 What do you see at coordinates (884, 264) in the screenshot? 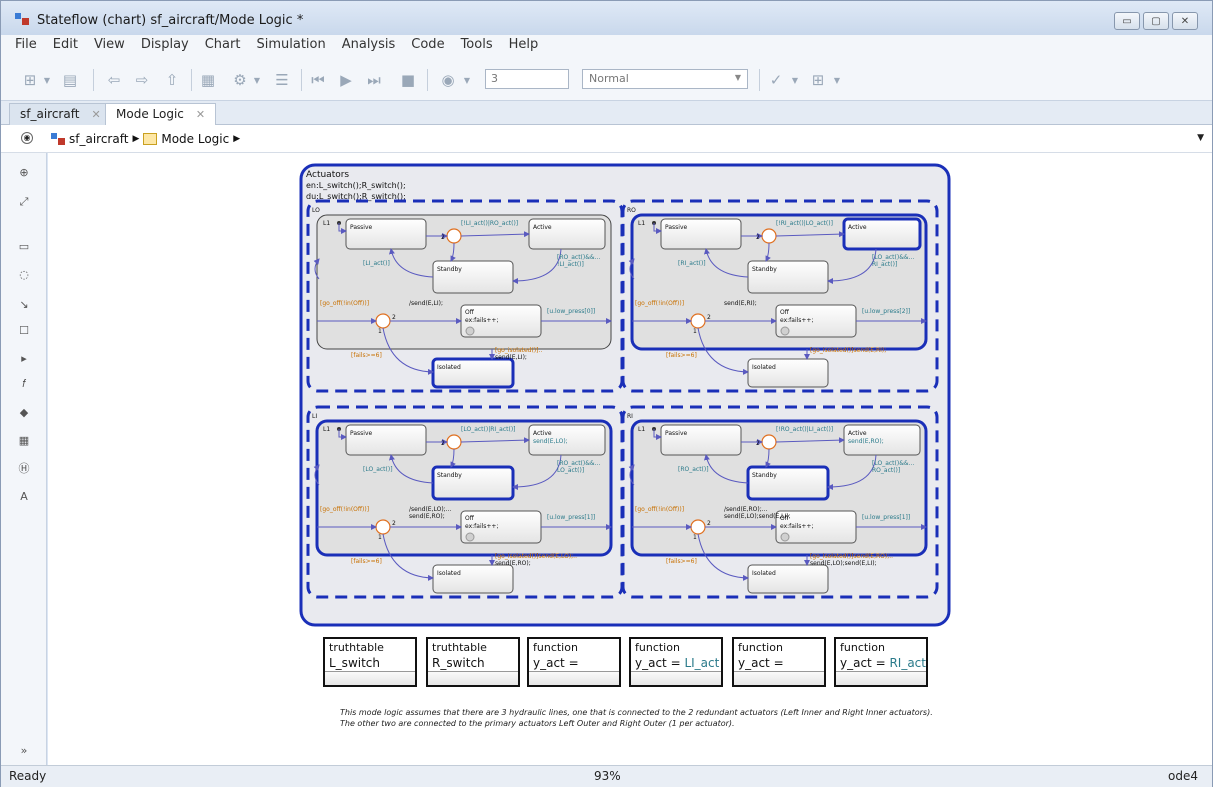
I see `label-active-standby-2: RI_act()]` at bounding box center [884, 264].